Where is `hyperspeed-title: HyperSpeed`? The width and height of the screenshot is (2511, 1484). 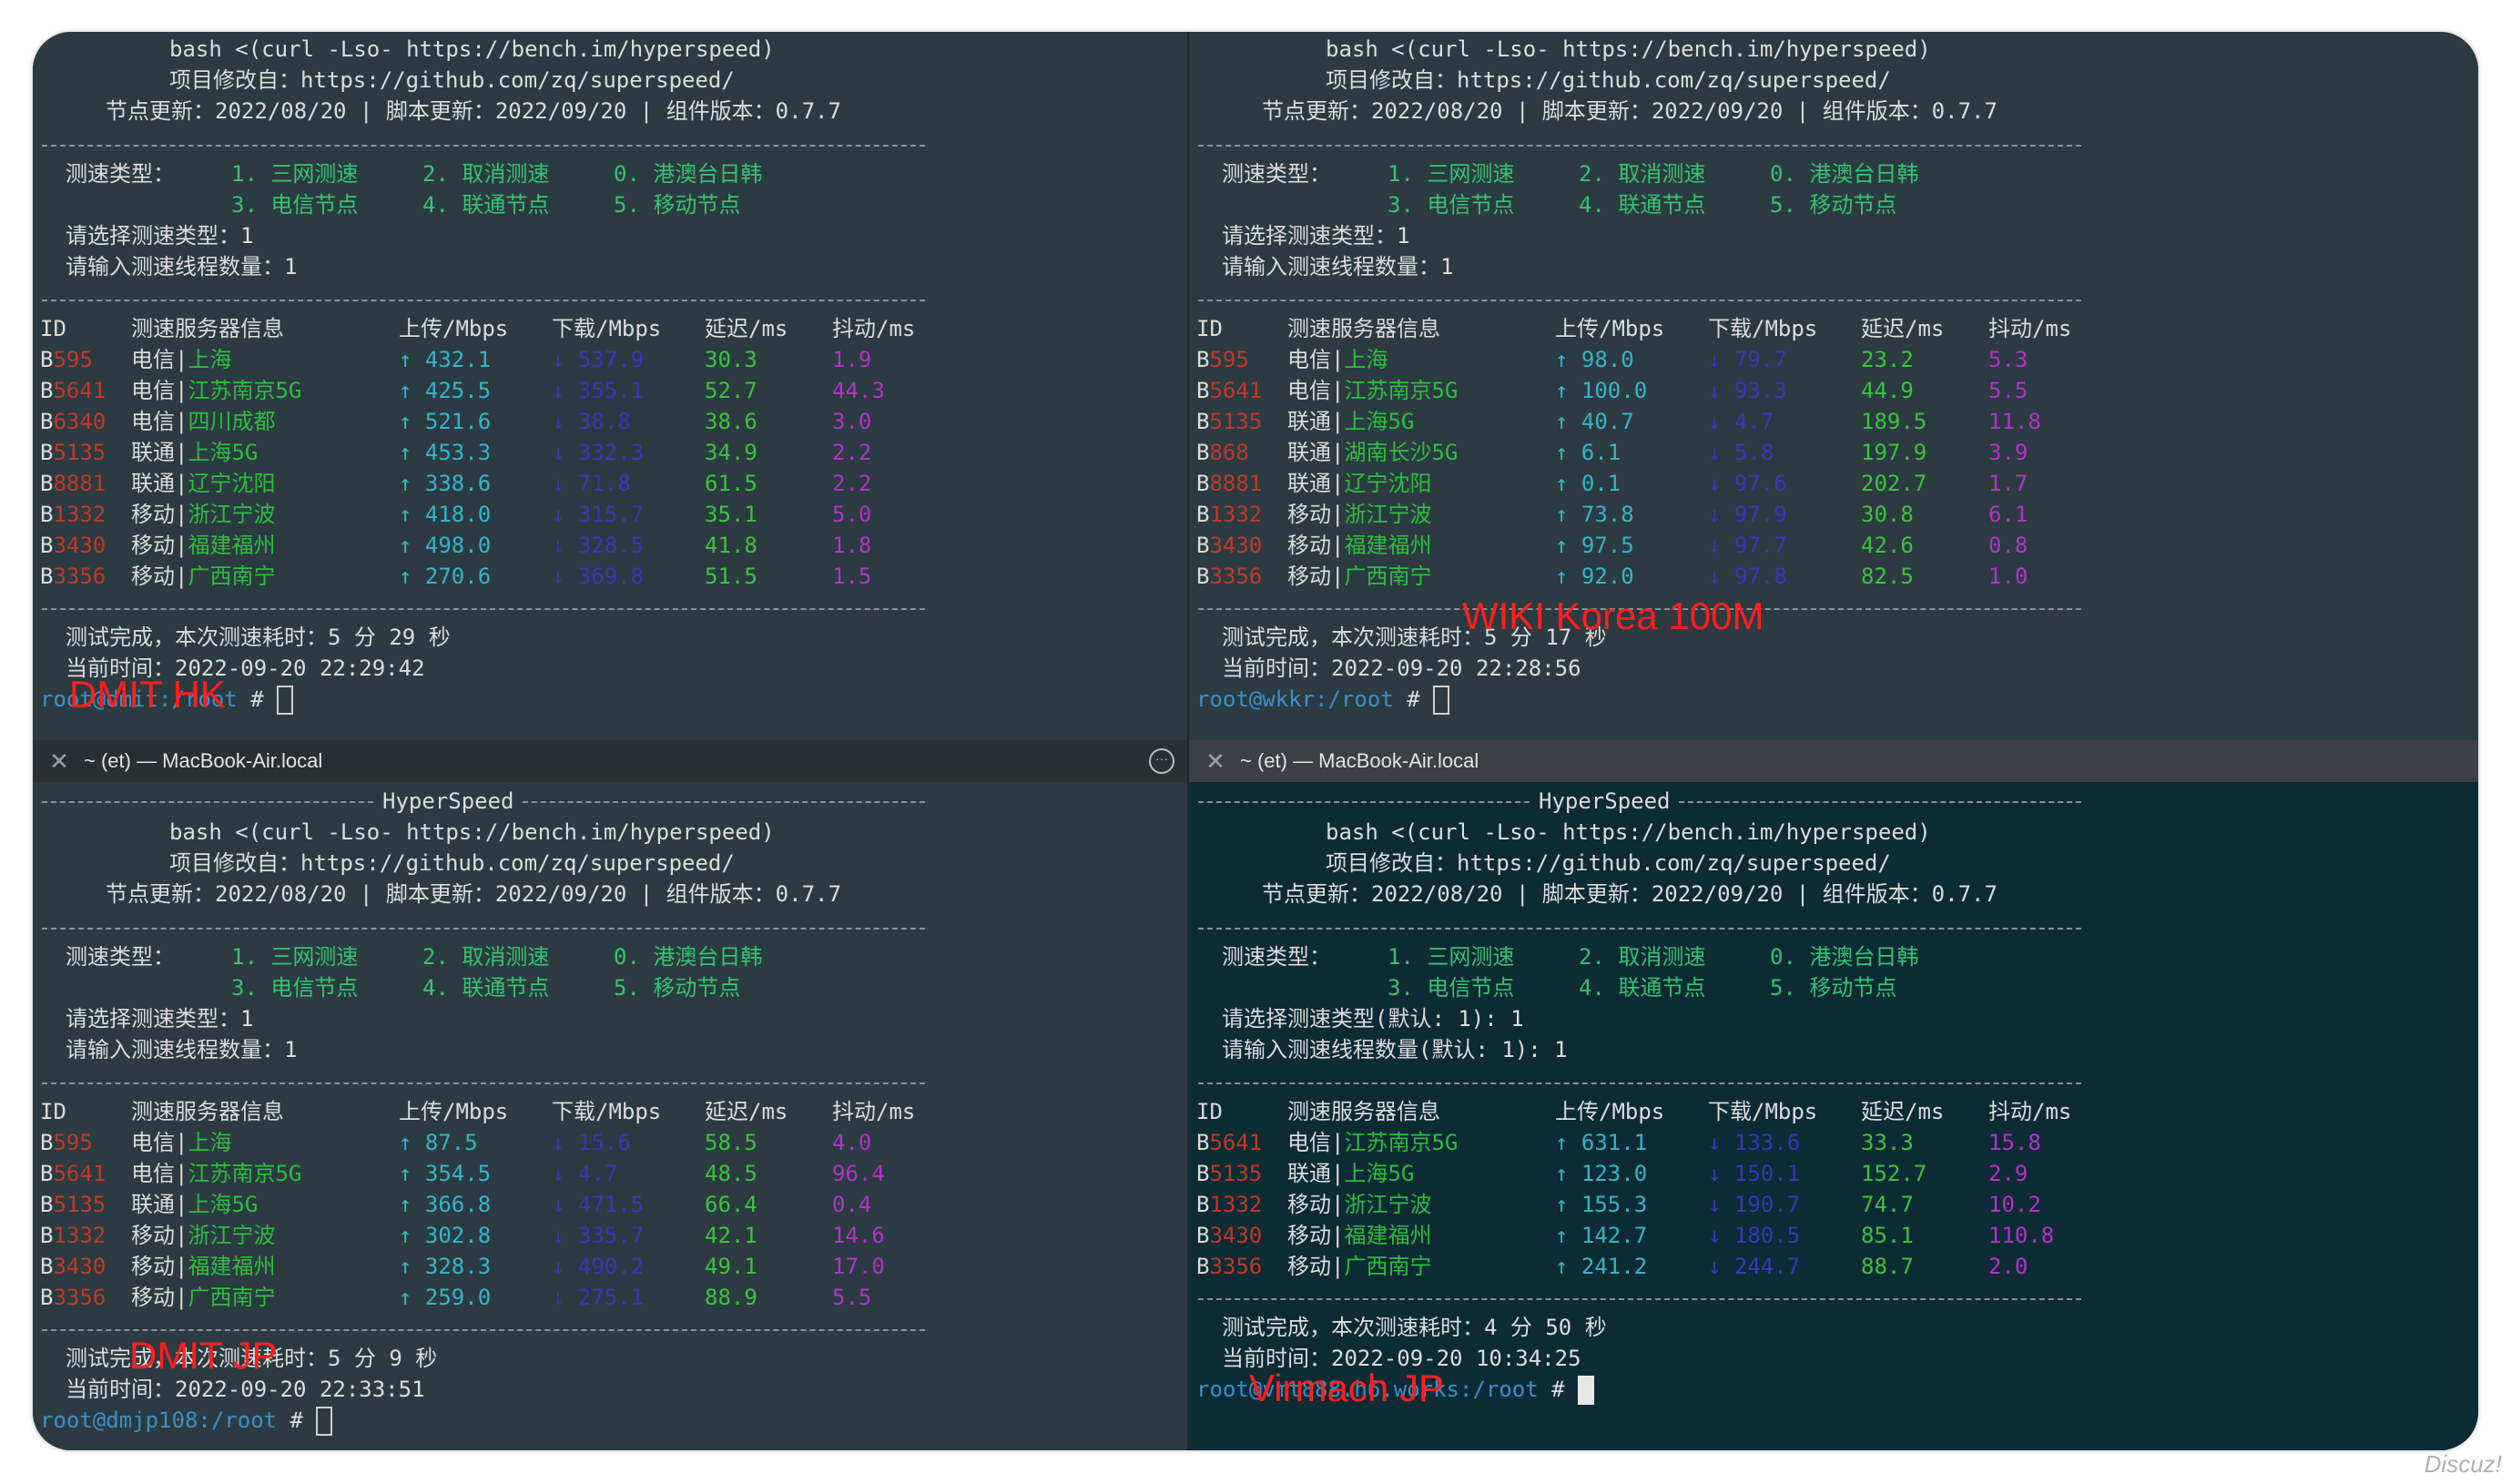 hyperspeed-title: HyperSpeed is located at coordinates (1605, 801).